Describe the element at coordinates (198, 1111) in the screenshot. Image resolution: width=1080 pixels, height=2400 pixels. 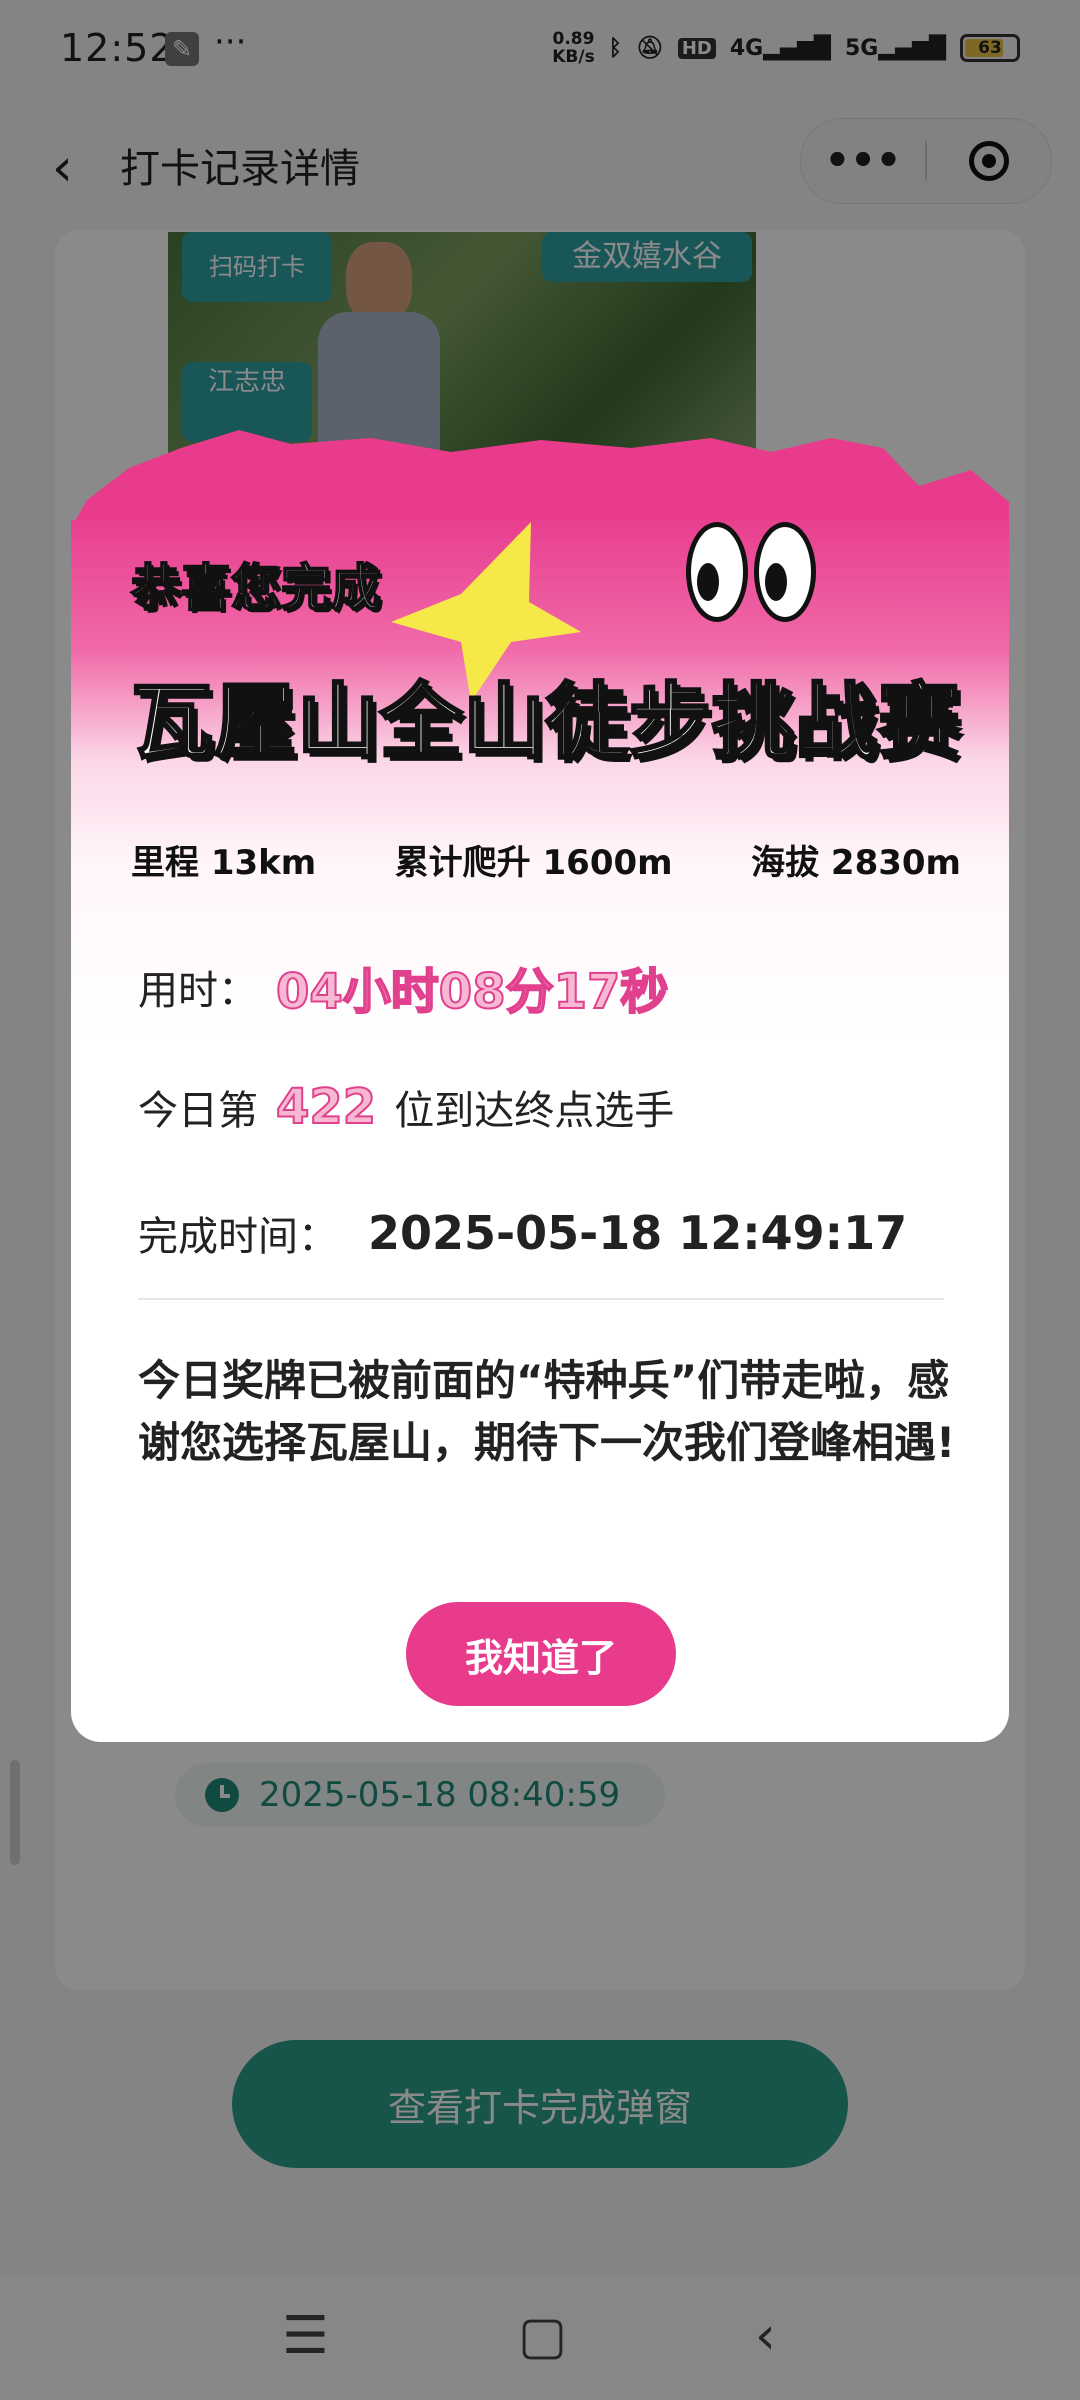
I see `rank-prefix: 今日第` at that location.